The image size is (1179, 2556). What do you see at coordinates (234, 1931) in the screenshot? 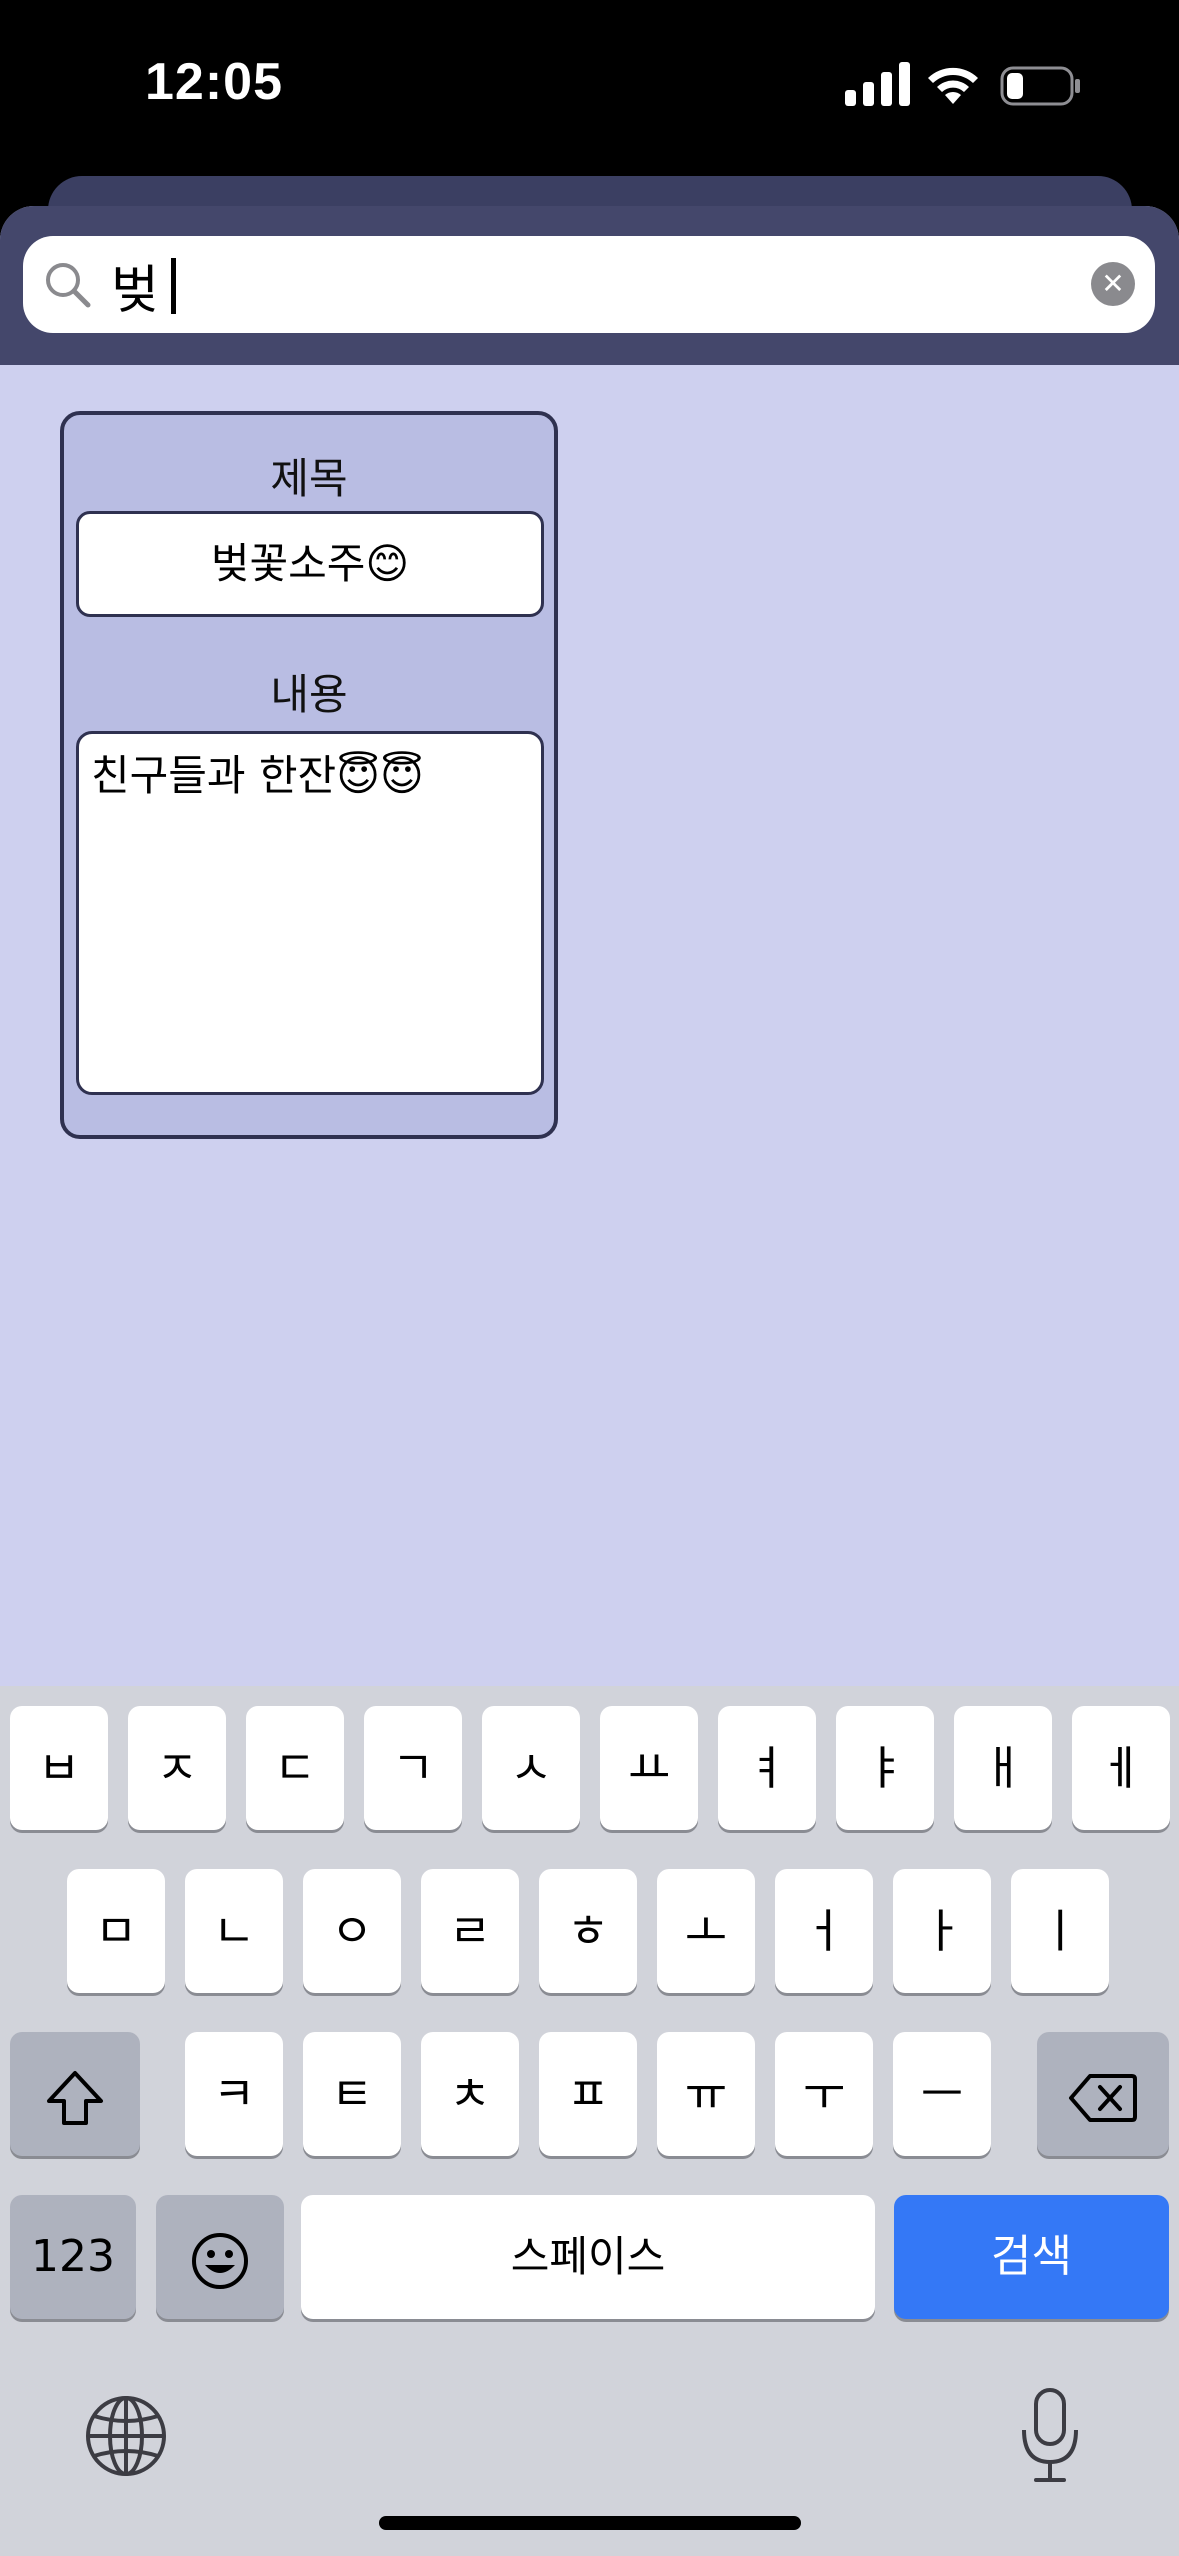
I see `key: ㄴ` at bounding box center [234, 1931].